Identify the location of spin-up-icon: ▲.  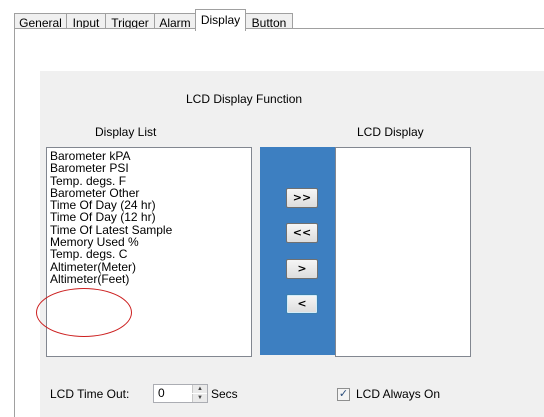
(199, 389).